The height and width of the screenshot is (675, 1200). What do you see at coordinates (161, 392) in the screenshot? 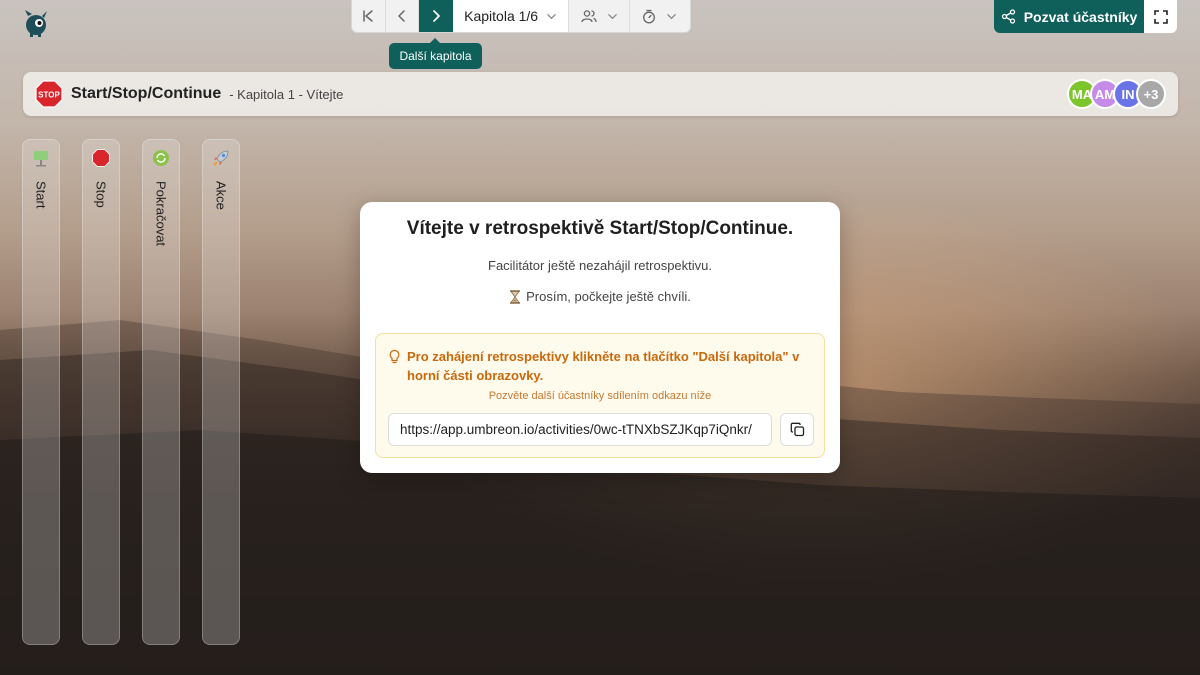
I see `column-continue: Pokračovat` at bounding box center [161, 392].